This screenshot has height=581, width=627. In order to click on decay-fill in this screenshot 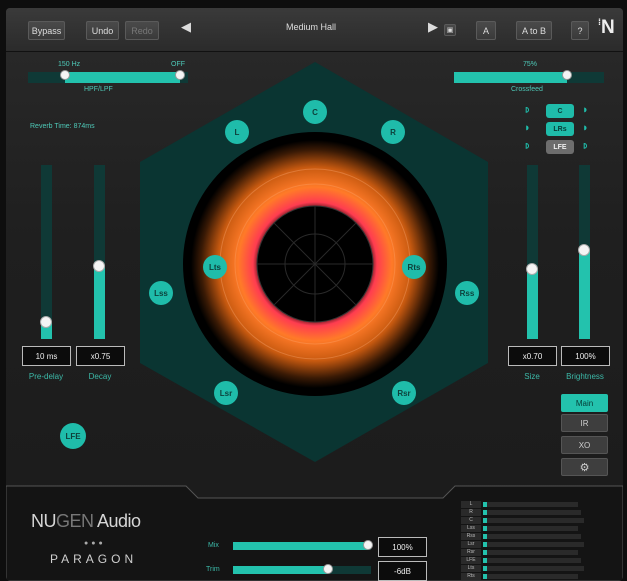, I will do `click(99, 302)`.